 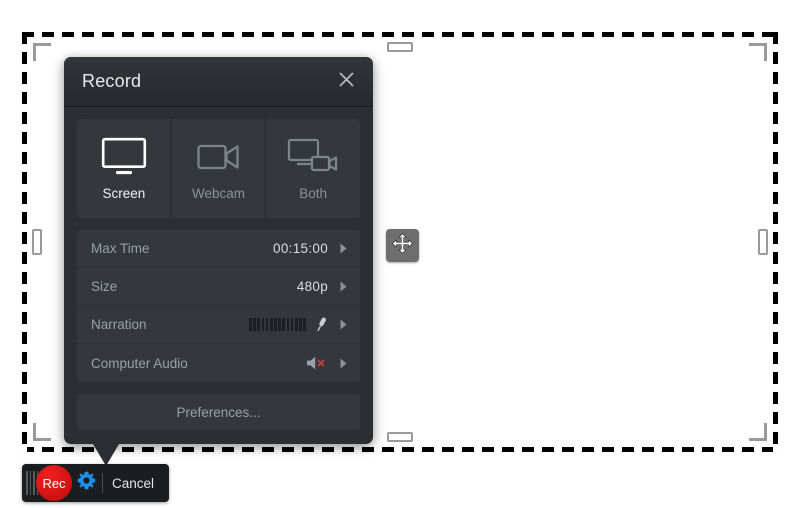 What do you see at coordinates (120, 248) in the screenshot?
I see `setting-label-max-time: Max Time` at bounding box center [120, 248].